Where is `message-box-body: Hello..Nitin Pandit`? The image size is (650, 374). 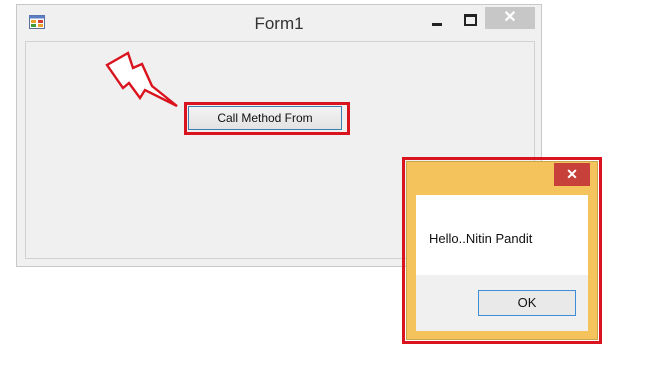
message-box-body: Hello..Nitin Pandit is located at coordinates (502, 235).